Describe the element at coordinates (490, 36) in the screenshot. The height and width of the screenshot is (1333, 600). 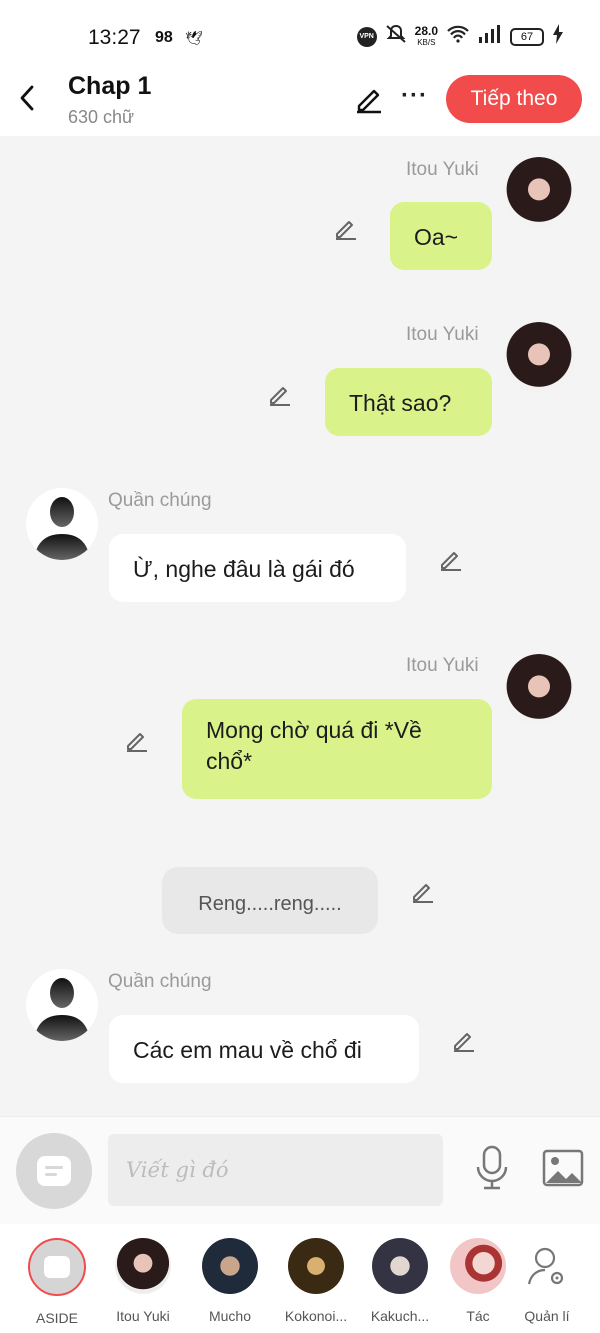
I see `signal-icon` at that location.